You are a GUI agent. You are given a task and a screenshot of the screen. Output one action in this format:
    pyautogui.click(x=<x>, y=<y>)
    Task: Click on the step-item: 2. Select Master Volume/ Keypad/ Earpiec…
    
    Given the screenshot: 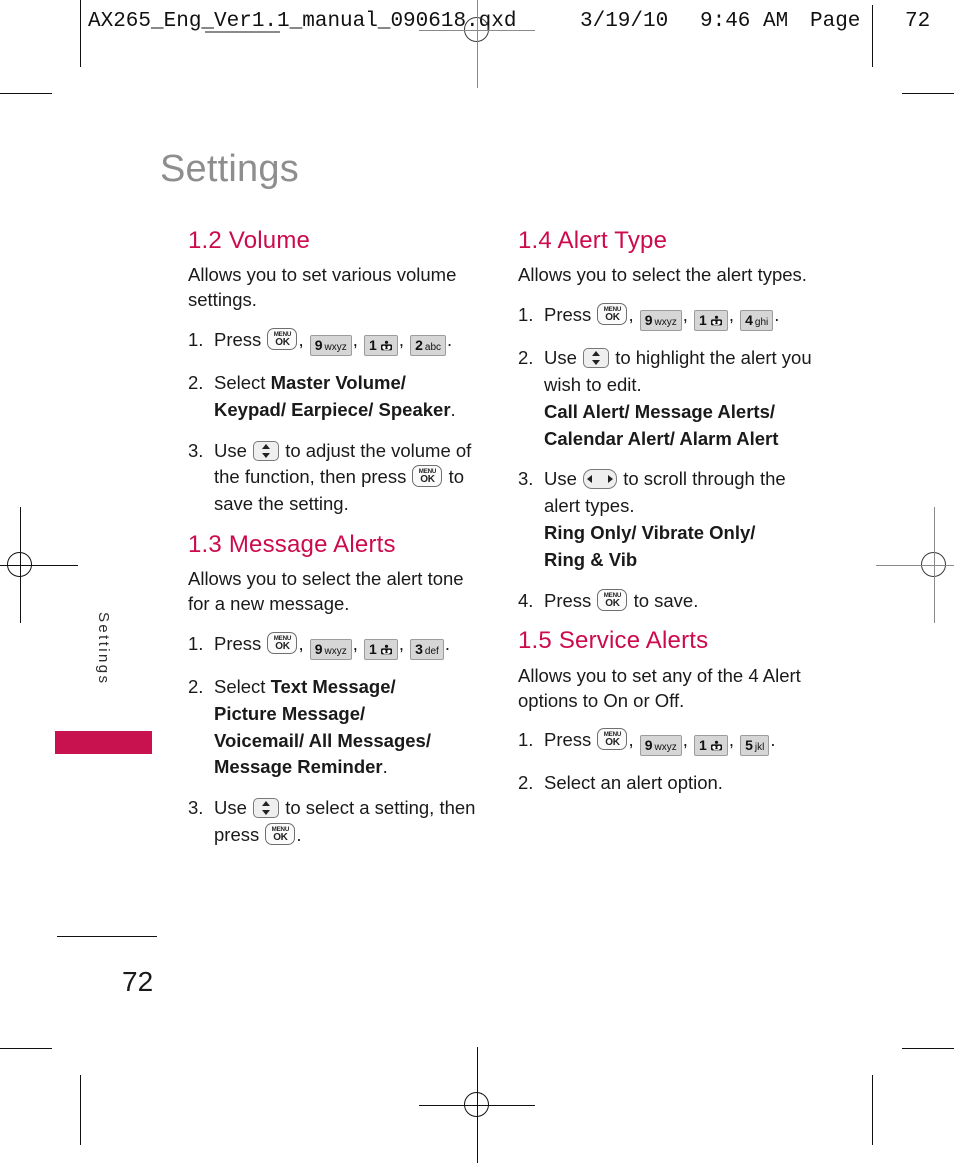 What is the action you would take?
    pyautogui.click(x=338, y=397)
    